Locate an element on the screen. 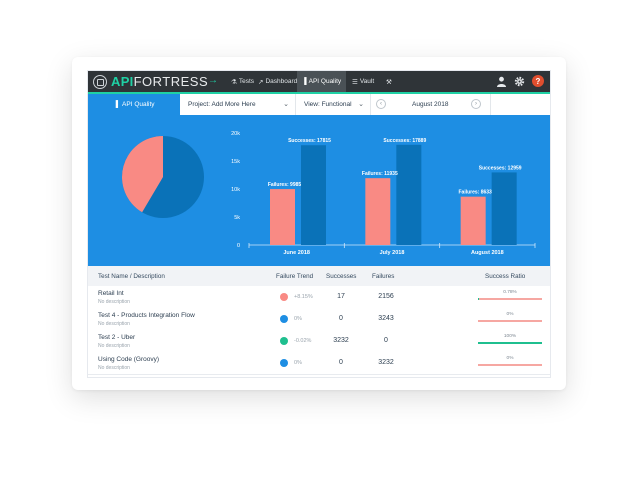 This screenshot has width=637, height=480. test-name: Test 4 - Products Integration Flow is located at coordinates (146, 315).